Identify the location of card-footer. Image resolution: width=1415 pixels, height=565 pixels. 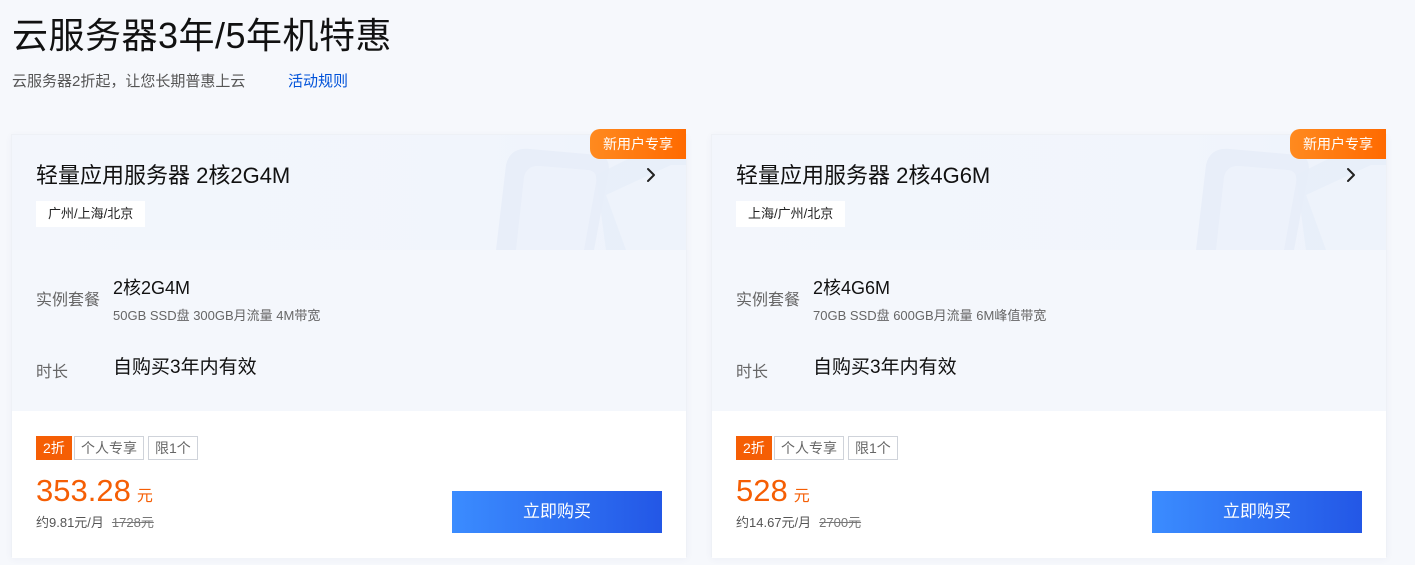
(1049, 484).